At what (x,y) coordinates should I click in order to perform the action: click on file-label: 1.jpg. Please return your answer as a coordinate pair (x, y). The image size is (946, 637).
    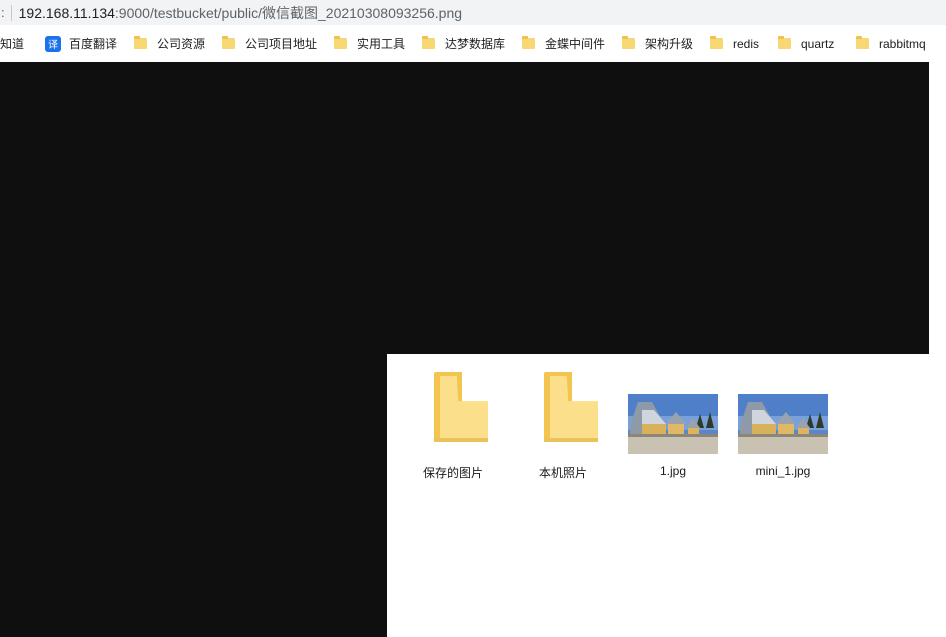
    Looking at the image, I should click on (673, 471).